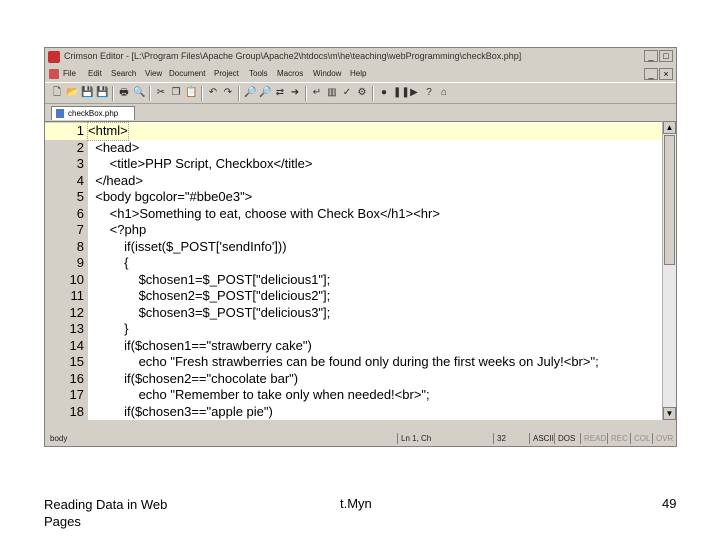  I want to click on menu-view: View, so click(153, 73).